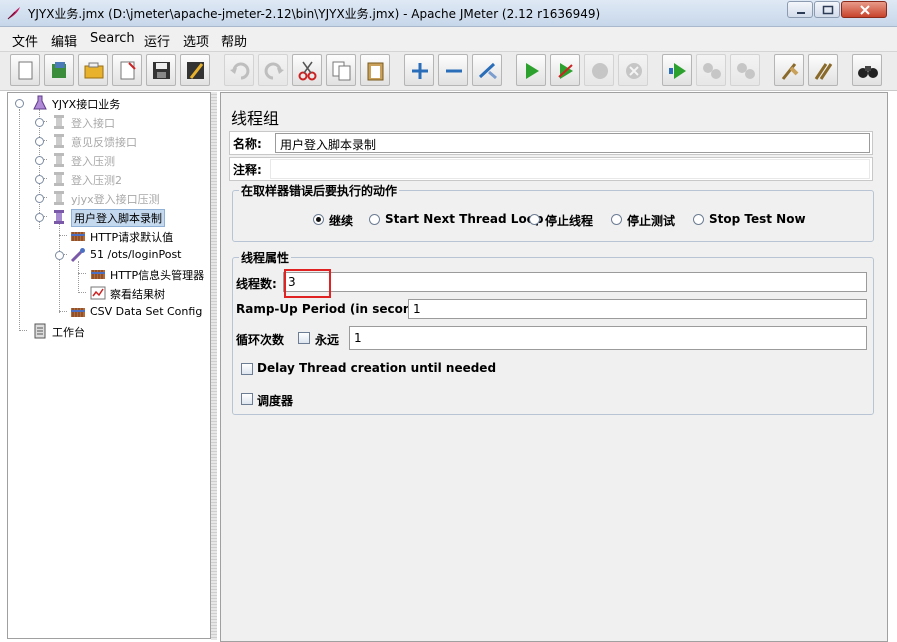 This screenshot has height=642, width=897. What do you see at coordinates (260, 340) in the screenshot?
I see `loop-count-label: 循环次数` at bounding box center [260, 340].